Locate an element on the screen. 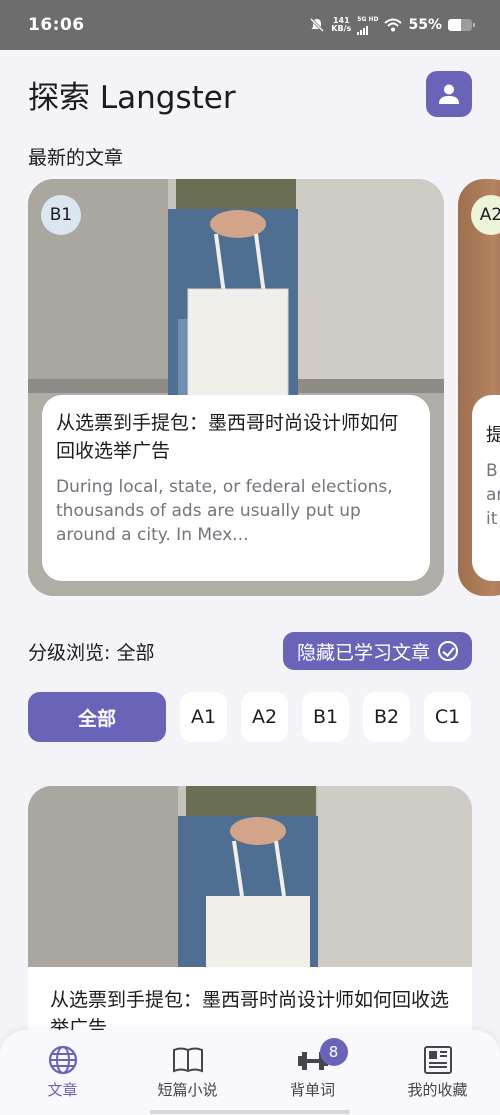 Image resolution: width=500 pixels, height=1115 pixels. level-filter-row: 分级浏览: 全部 隐藏已学习文章 is located at coordinates (250, 651).